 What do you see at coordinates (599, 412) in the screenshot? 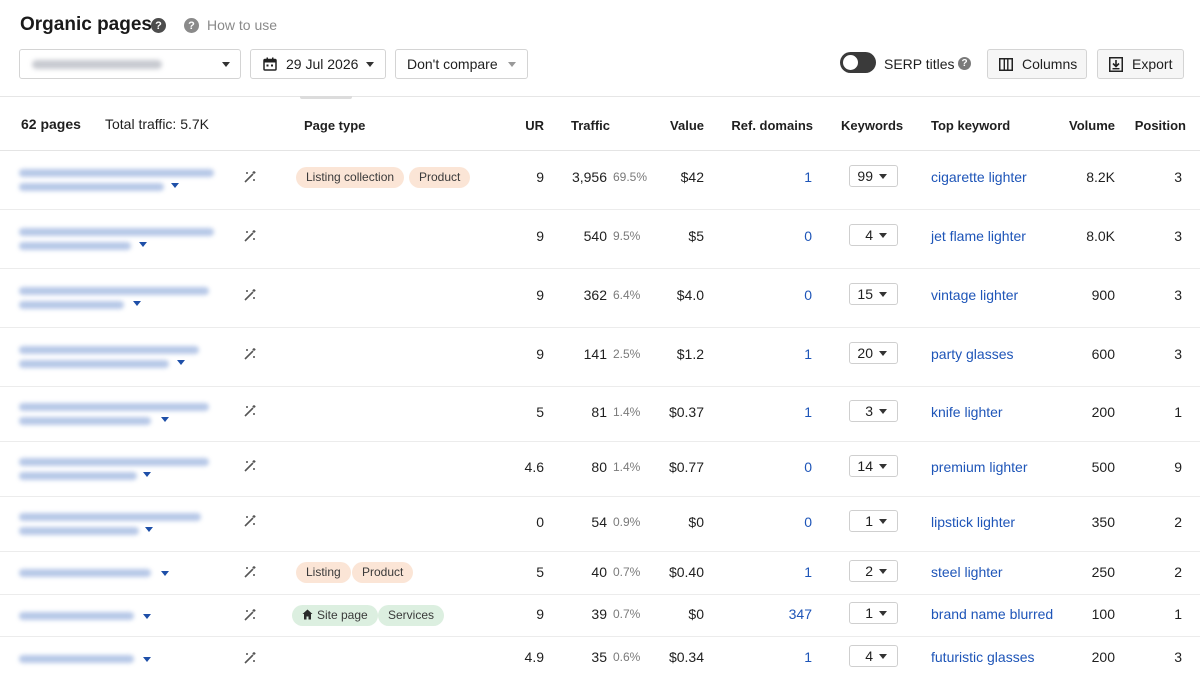
I see `traffic-value: 81` at bounding box center [599, 412].